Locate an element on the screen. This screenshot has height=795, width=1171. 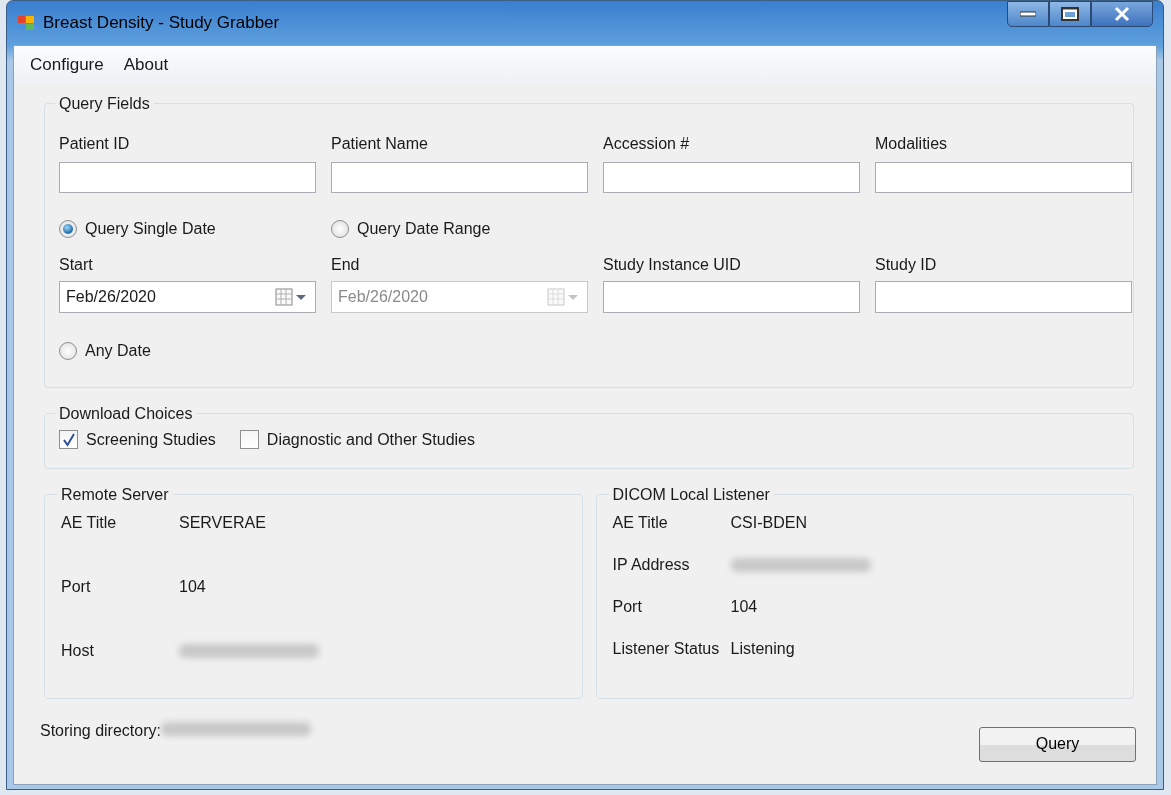
field-label: Start is located at coordinates (76, 264).